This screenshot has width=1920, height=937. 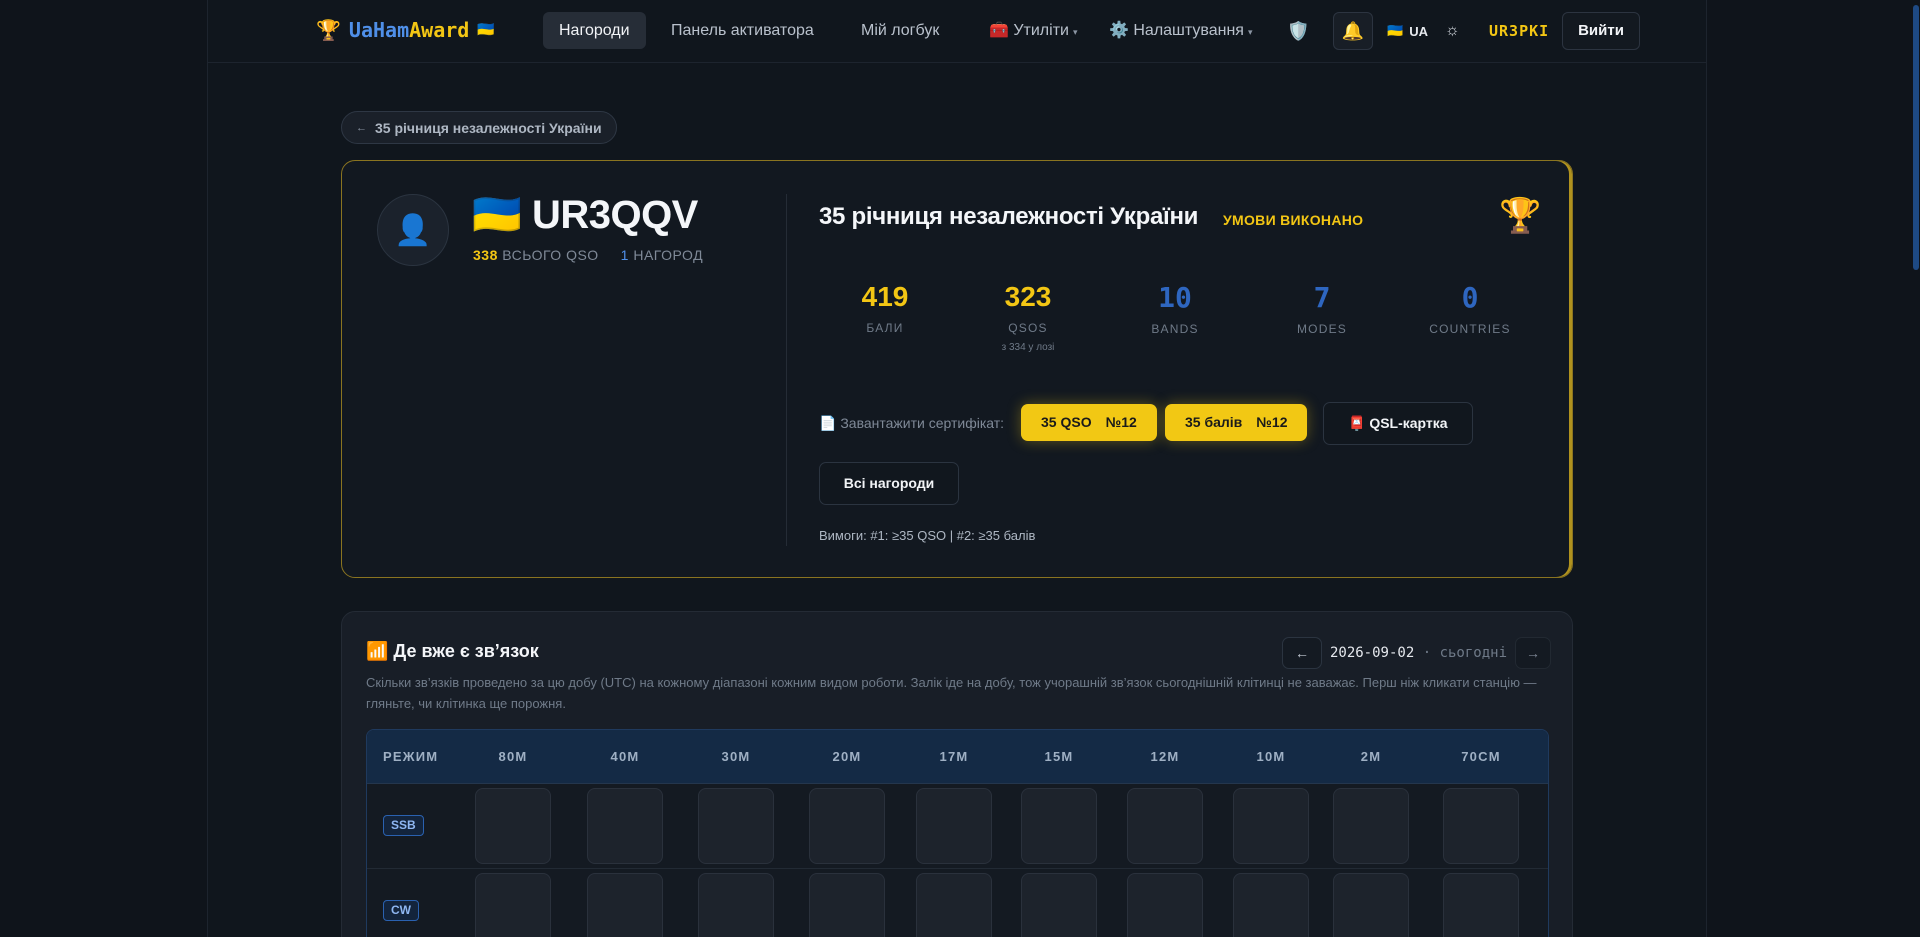 What do you see at coordinates (379, 30) in the screenshot?
I see `brand-name-part1: UaHam` at bounding box center [379, 30].